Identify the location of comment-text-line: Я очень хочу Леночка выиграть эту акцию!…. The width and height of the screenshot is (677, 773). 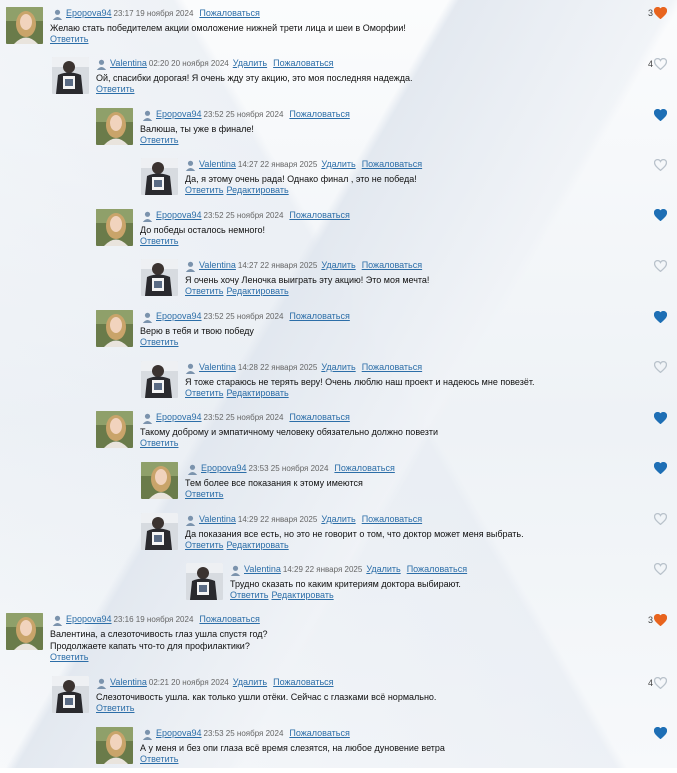
(307, 280).